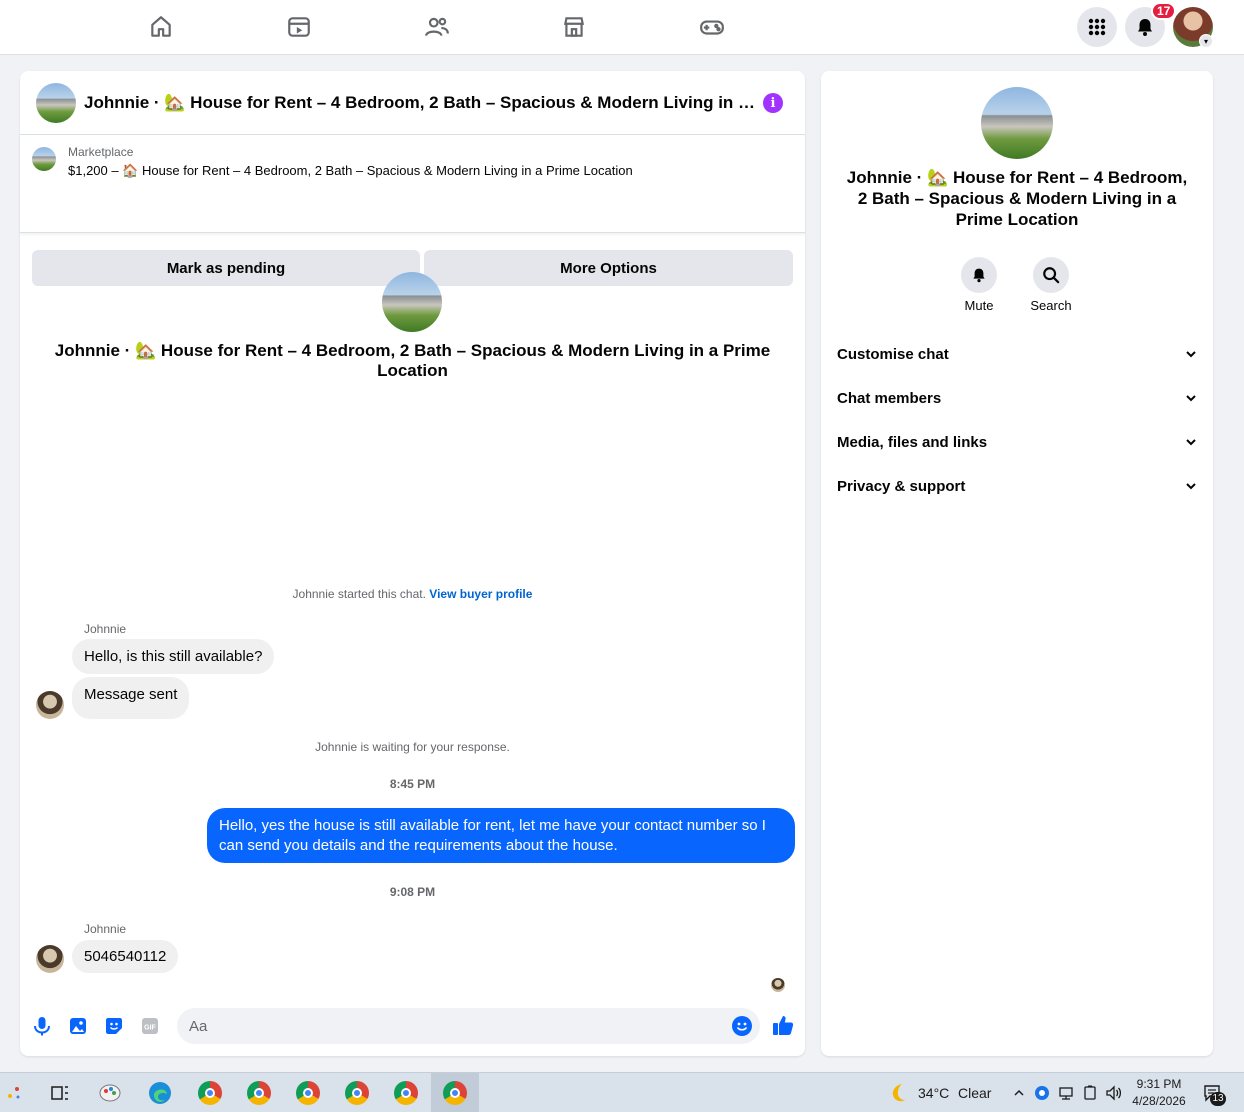 This screenshot has width=1244, height=1112. Describe the element at coordinates (480, 594) in the screenshot. I see `view-buyer-profile-link: View buyer profile` at that location.